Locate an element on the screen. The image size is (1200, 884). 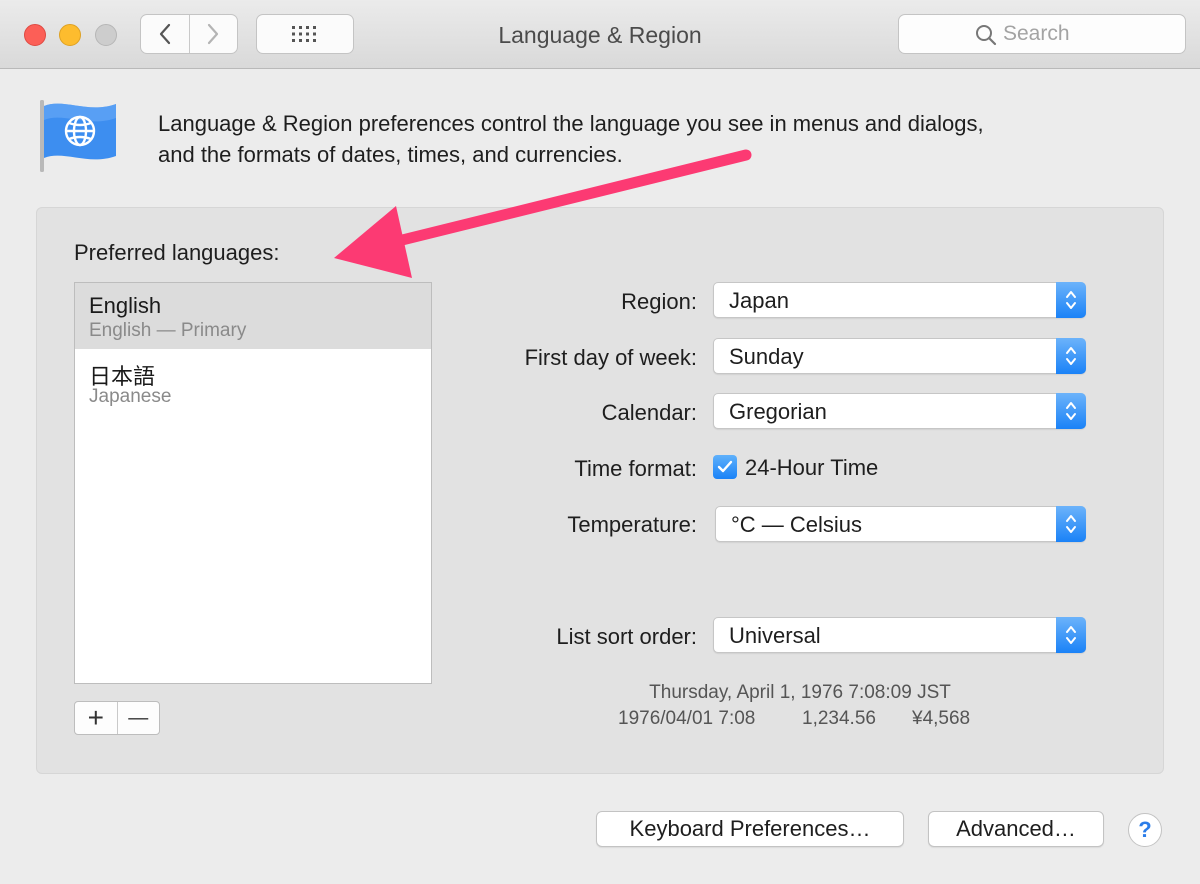
search-field is located at coordinates (1042, 34).